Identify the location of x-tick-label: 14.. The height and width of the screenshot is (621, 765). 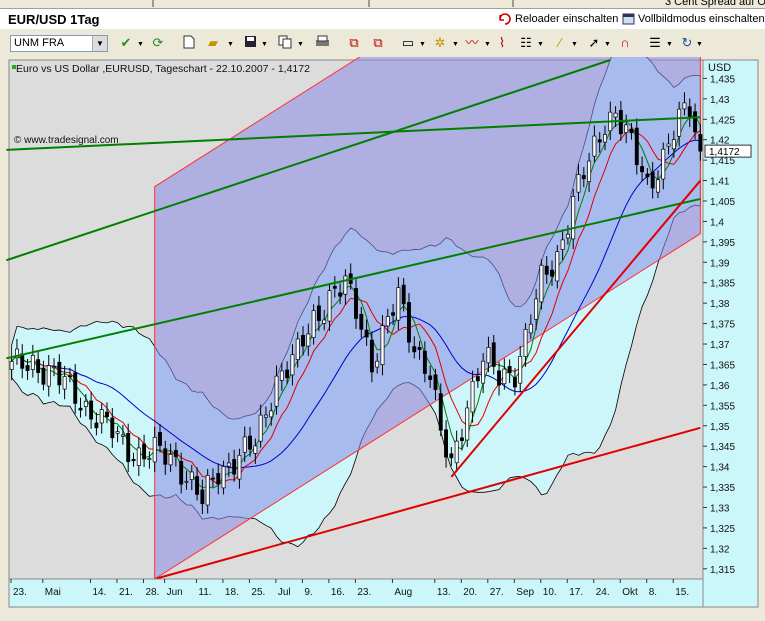
(99, 592).